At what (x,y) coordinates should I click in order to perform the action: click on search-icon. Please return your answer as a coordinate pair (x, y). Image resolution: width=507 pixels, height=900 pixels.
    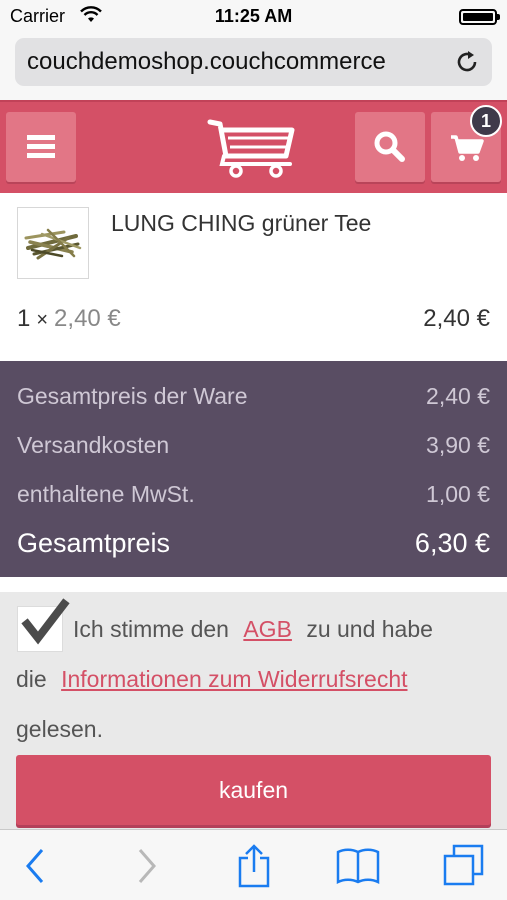
    Looking at the image, I should click on (390, 158).